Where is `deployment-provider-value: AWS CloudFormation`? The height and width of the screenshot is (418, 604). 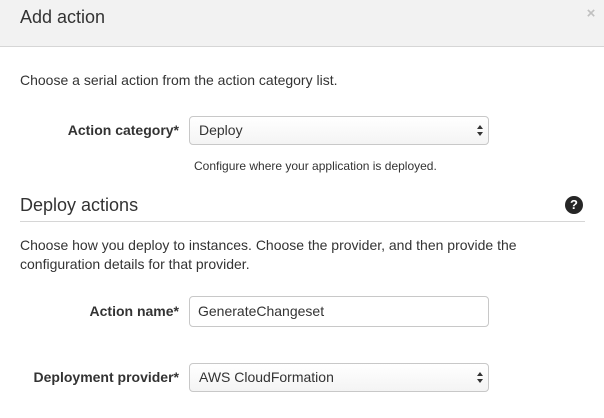 deployment-provider-value: AWS CloudFormation is located at coordinates (266, 377).